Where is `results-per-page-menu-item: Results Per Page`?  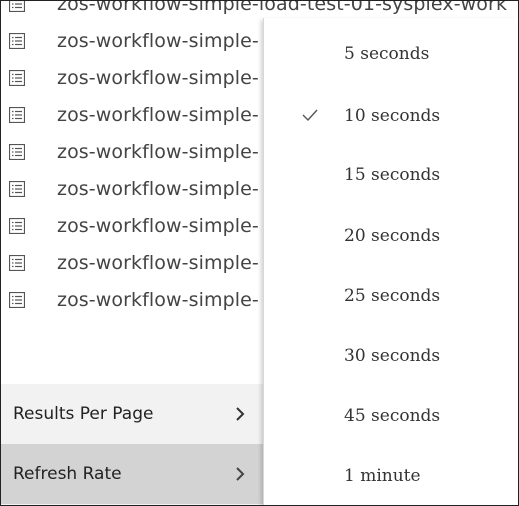
results-per-page-menu-item: Results Per Page is located at coordinates (132, 414).